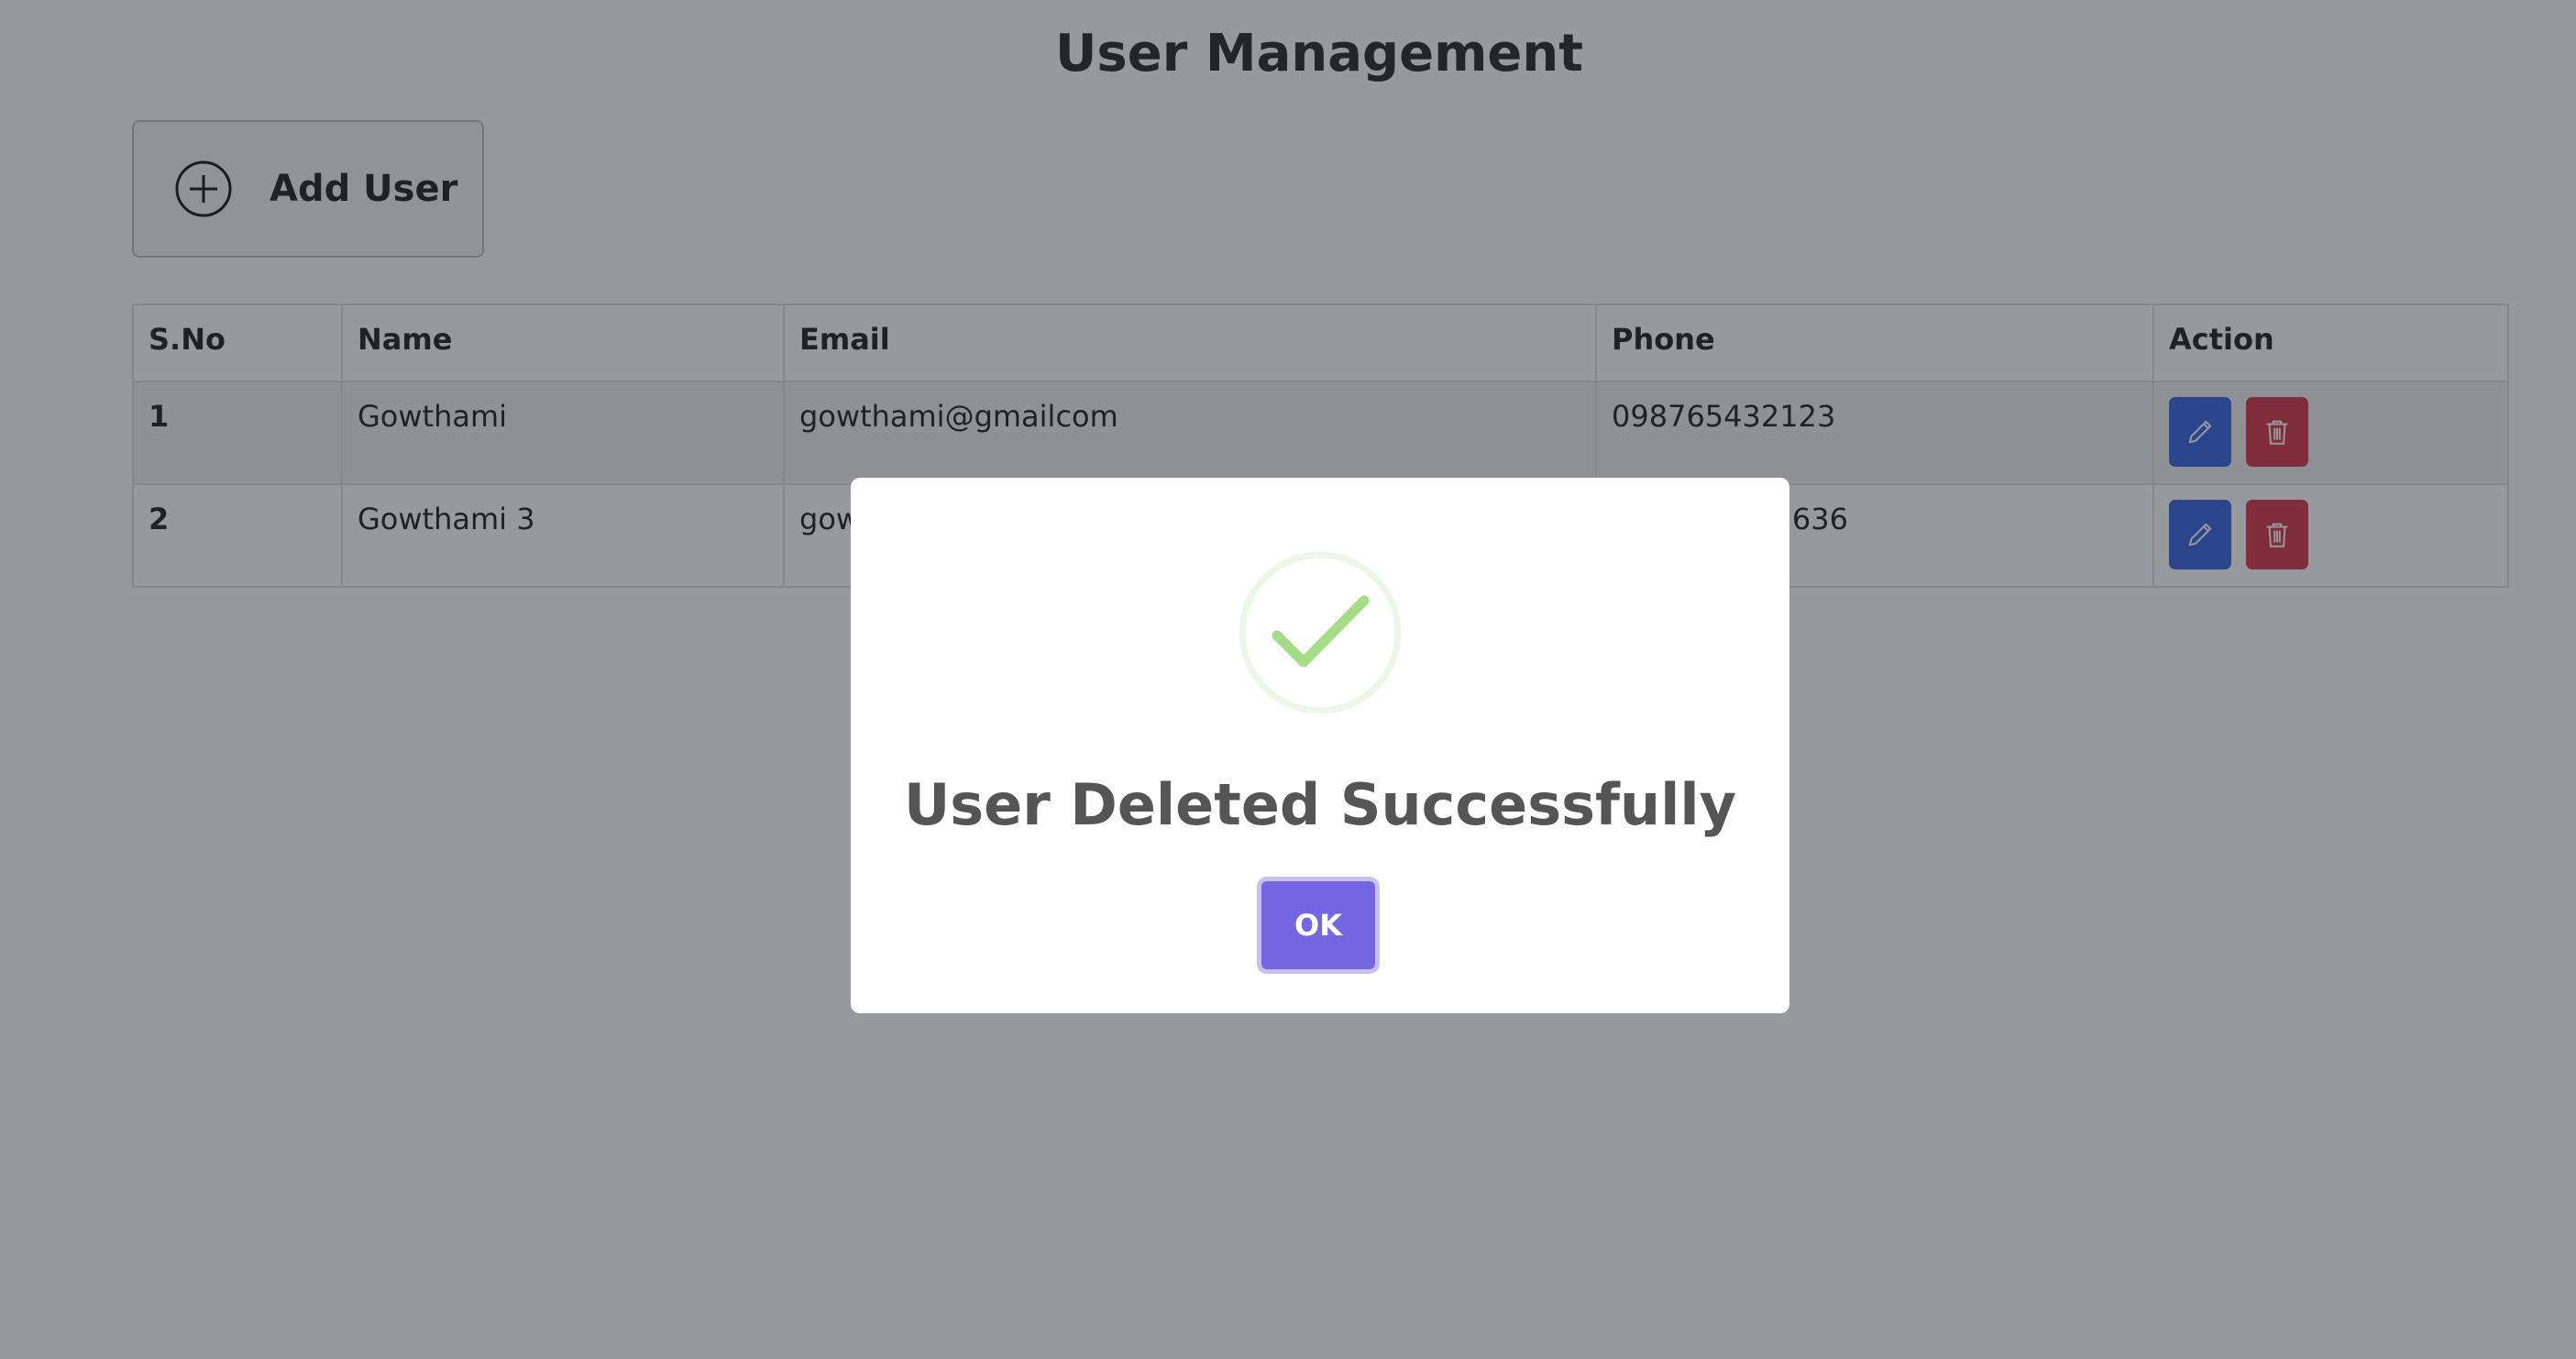 This screenshot has height=1359, width=2576. What do you see at coordinates (1320, 804) in the screenshot?
I see `dialog-title: User Deleted Successfully` at bounding box center [1320, 804].